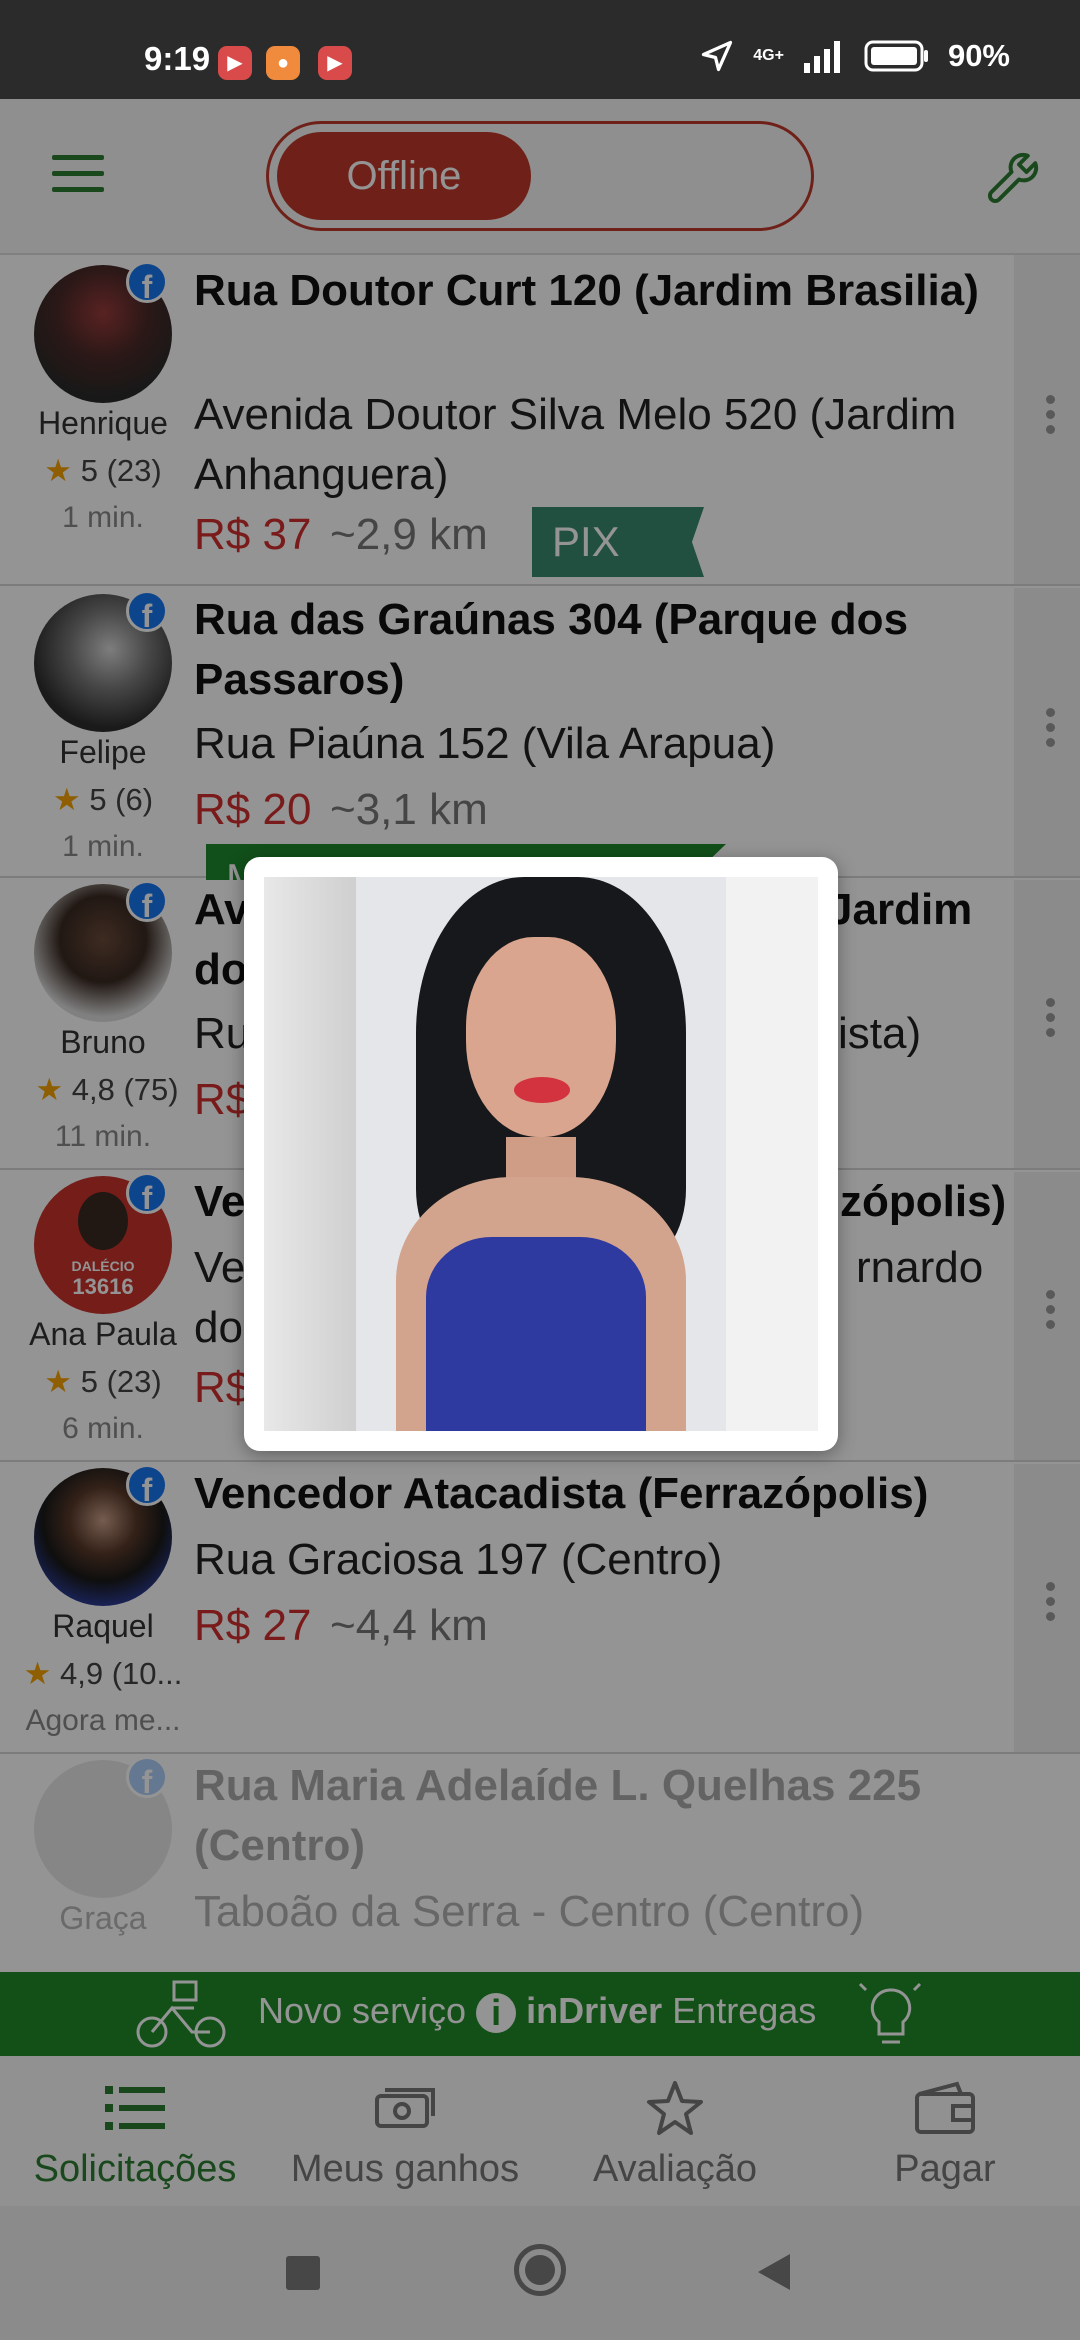 The height and width of the screenshot is (2340, 1080). Describe the element at coordinates (542, 1090) in the screenshot. I see `photo-lips` at that location.